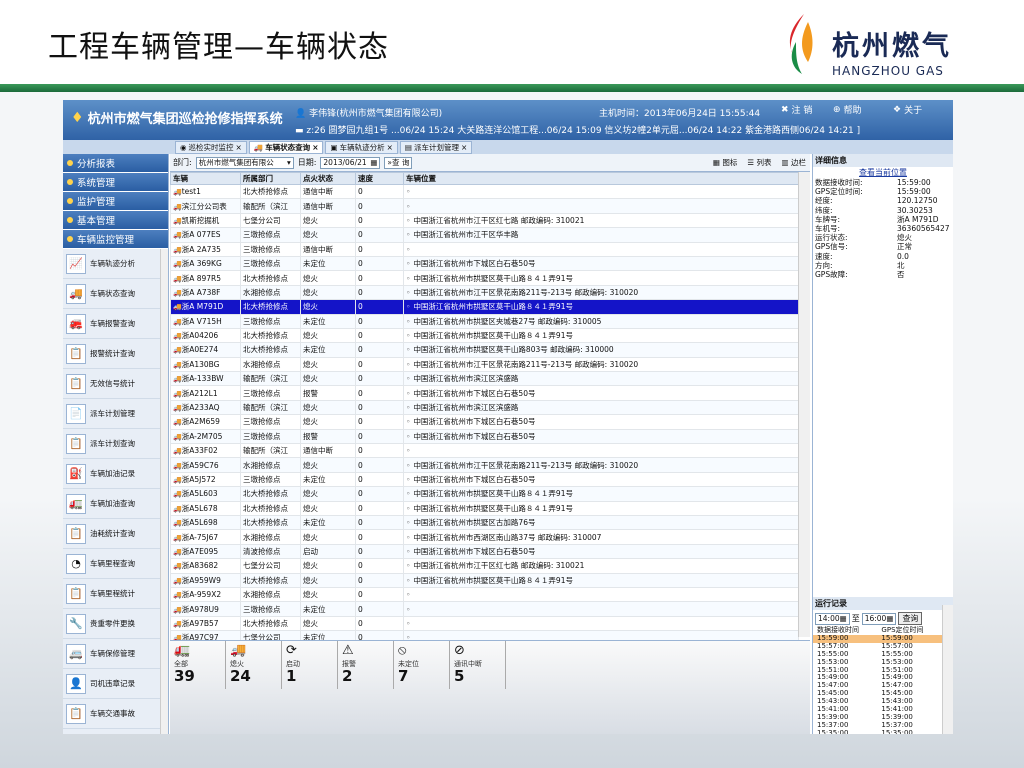 The image size is (1024, 768). I want to click on table-cell: 🚚 浙A233AQ, so click(205, 407).